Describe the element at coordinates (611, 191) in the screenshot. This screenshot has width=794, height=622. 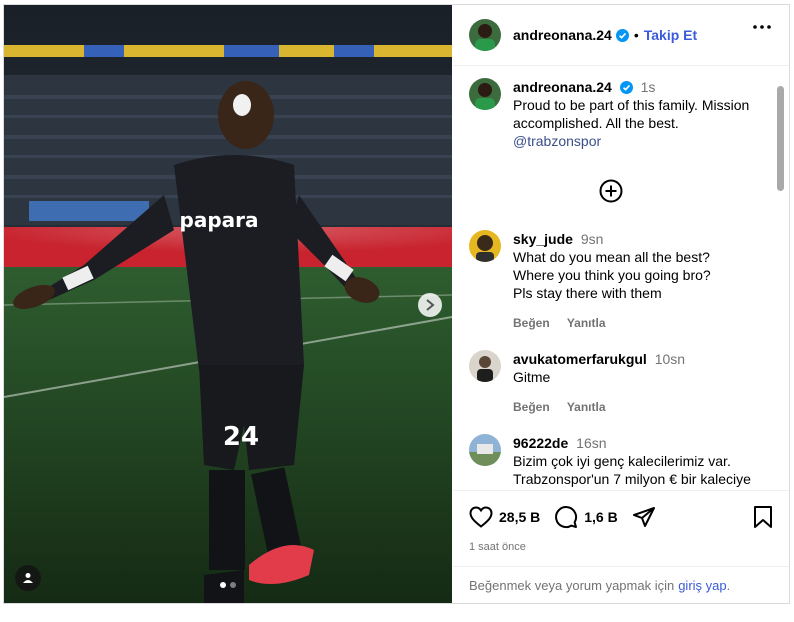
I see `add-comment-icon` at that location.